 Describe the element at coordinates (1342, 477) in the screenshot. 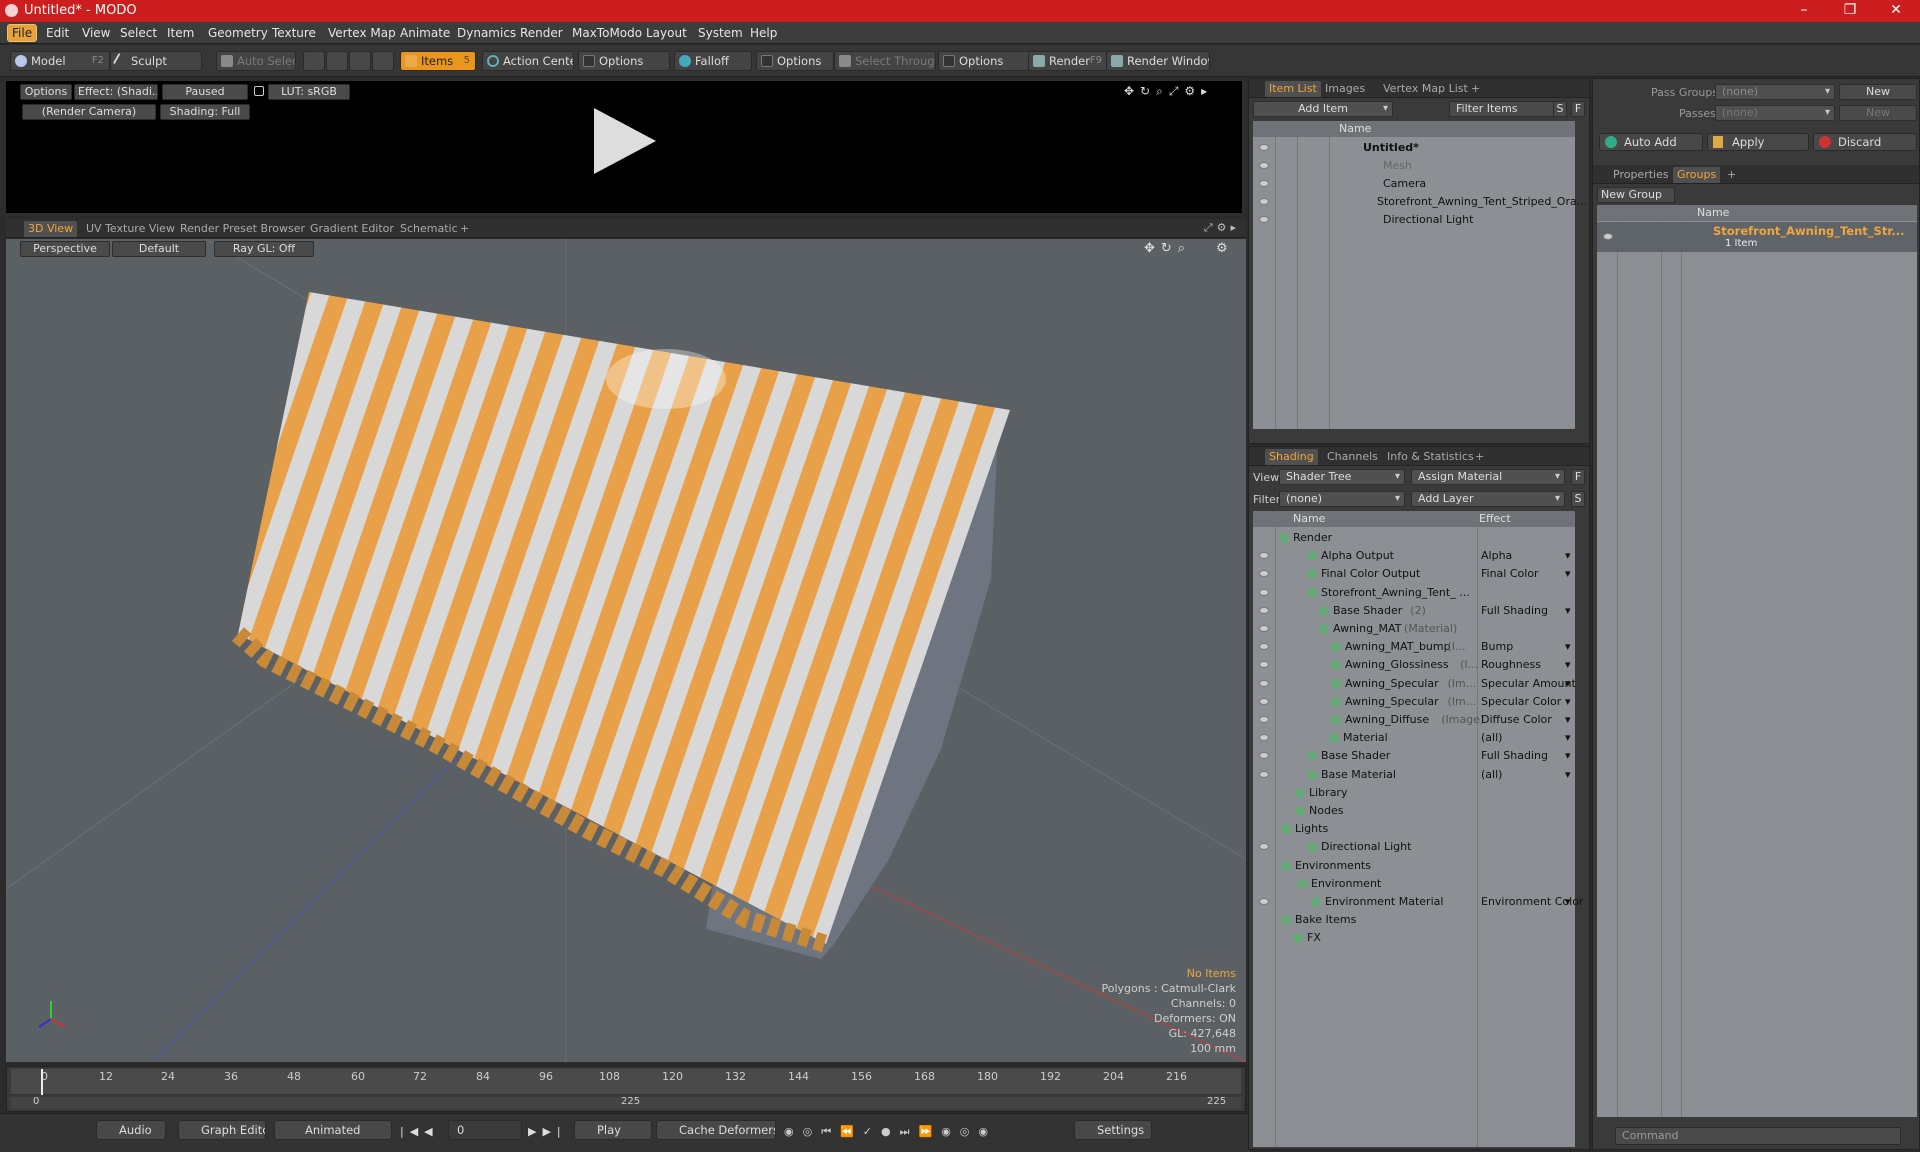

I see `view-dropdown: Shader Tree` at that location.